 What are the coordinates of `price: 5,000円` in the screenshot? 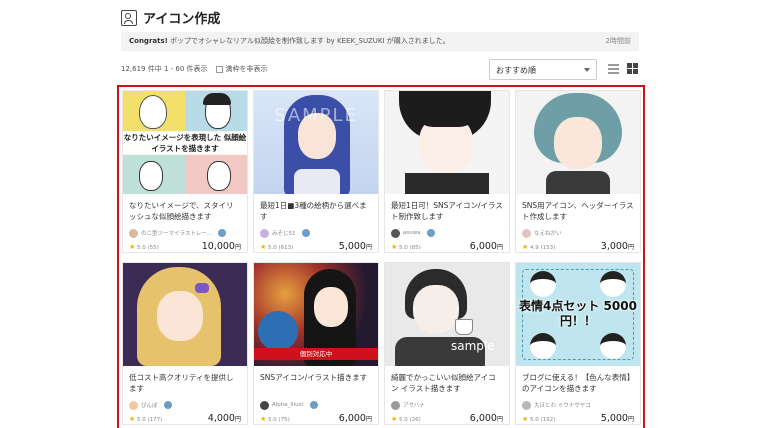 It's located at (617, 418).